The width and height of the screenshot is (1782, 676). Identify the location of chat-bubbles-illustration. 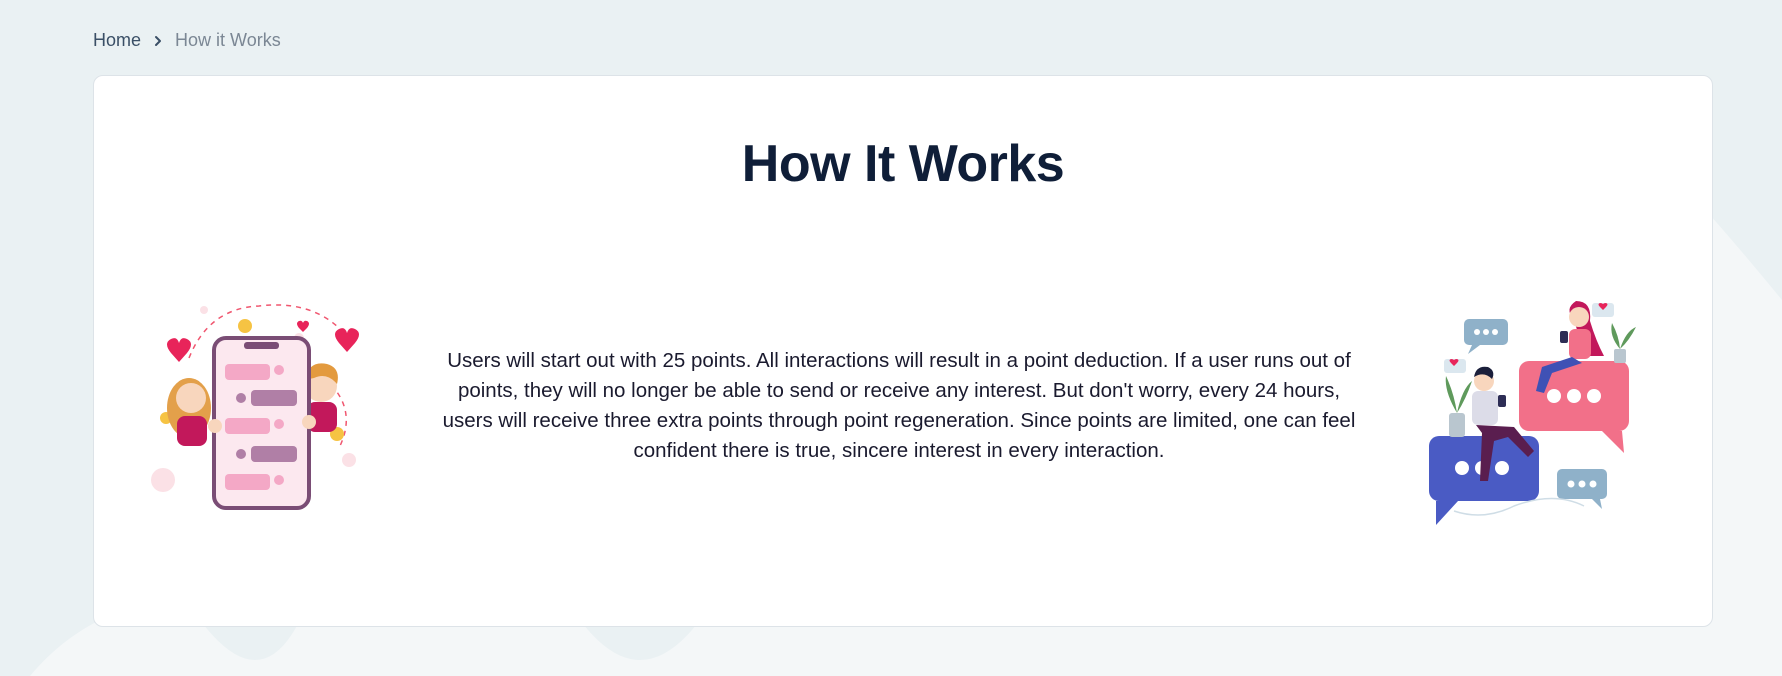
(1532, 413).